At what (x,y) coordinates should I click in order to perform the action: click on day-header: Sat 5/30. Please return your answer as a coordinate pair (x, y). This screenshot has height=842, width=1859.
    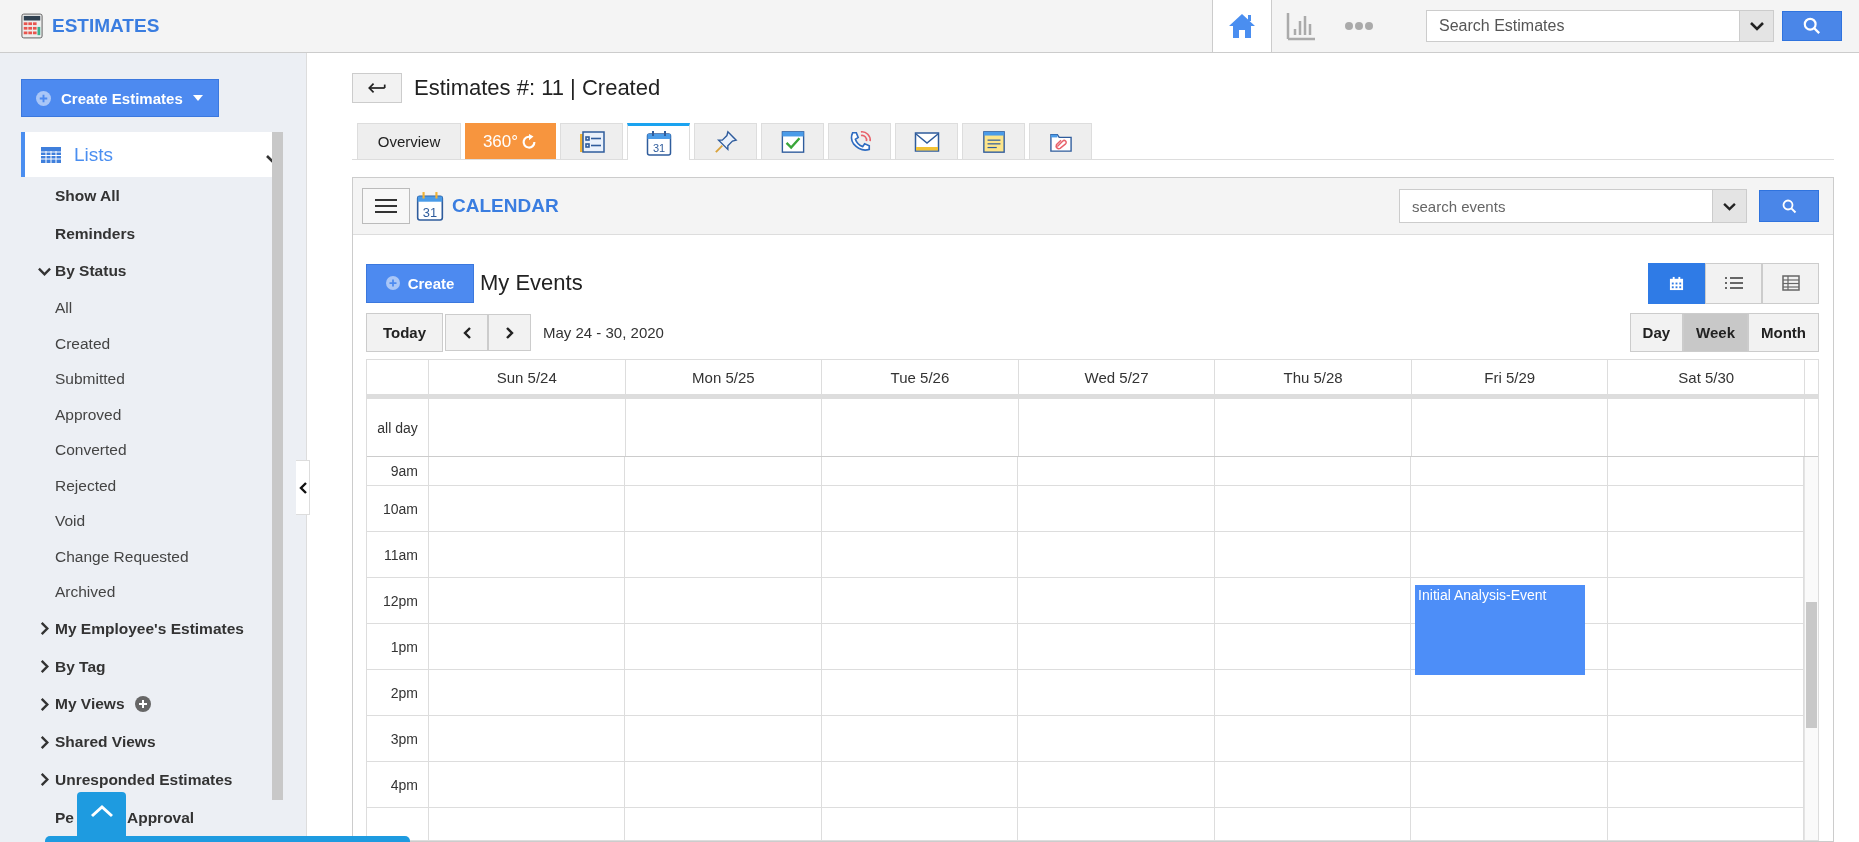
    Looking at the image, I should click on (1706, 377).